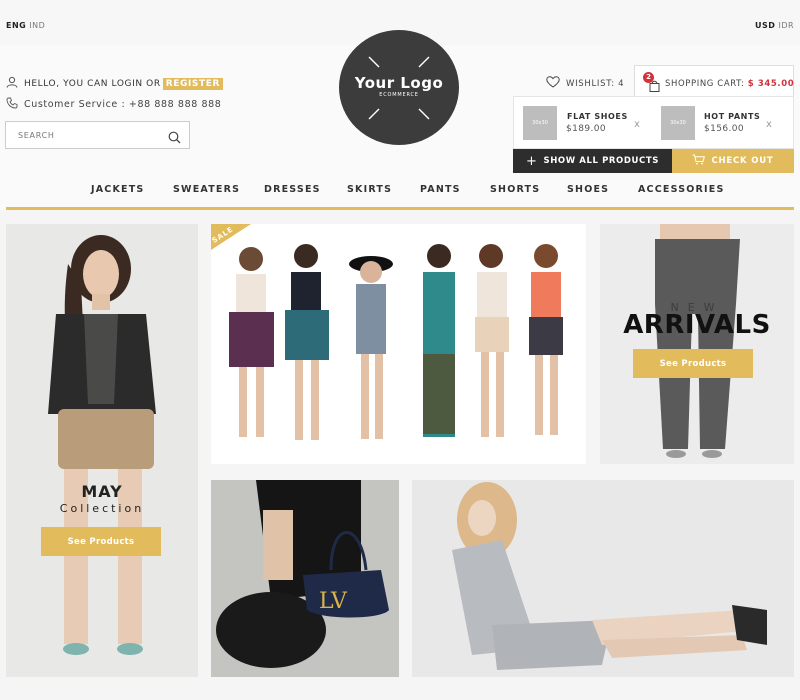 The height and width of the screenshot is (700, 800). Describe the element at coordinates (292, 189) in the screenshot. I see `nav-item-dresses: DRESSES` at that location.